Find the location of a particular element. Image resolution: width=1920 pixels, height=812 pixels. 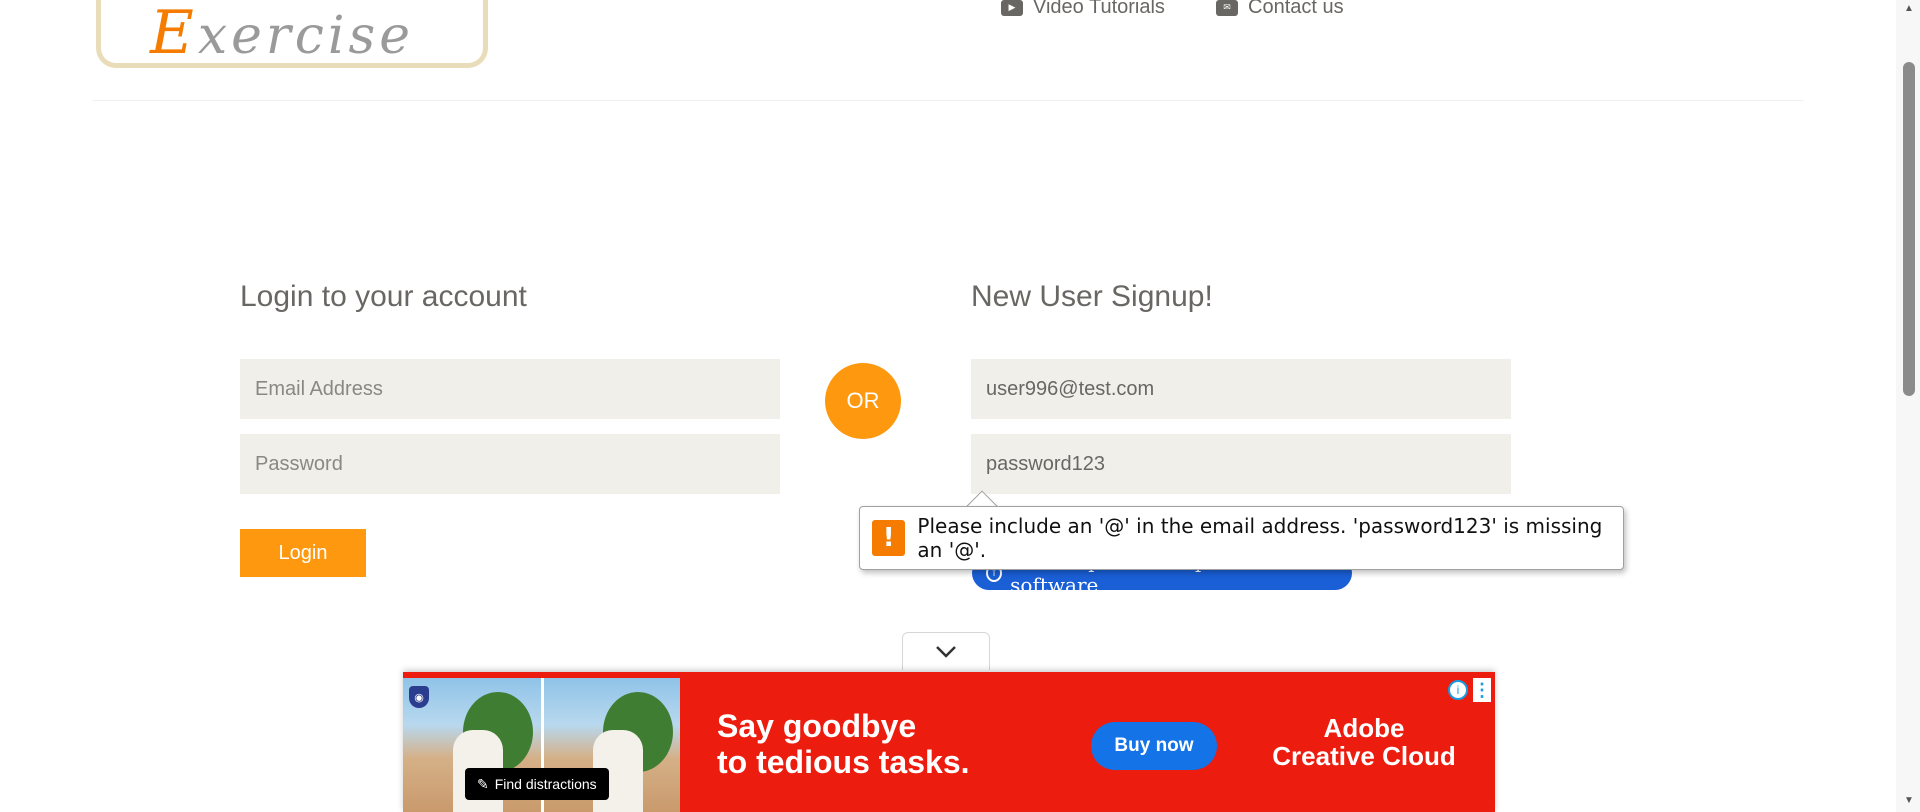

shield-icon: ◉ is located at coordinates (419, 697).